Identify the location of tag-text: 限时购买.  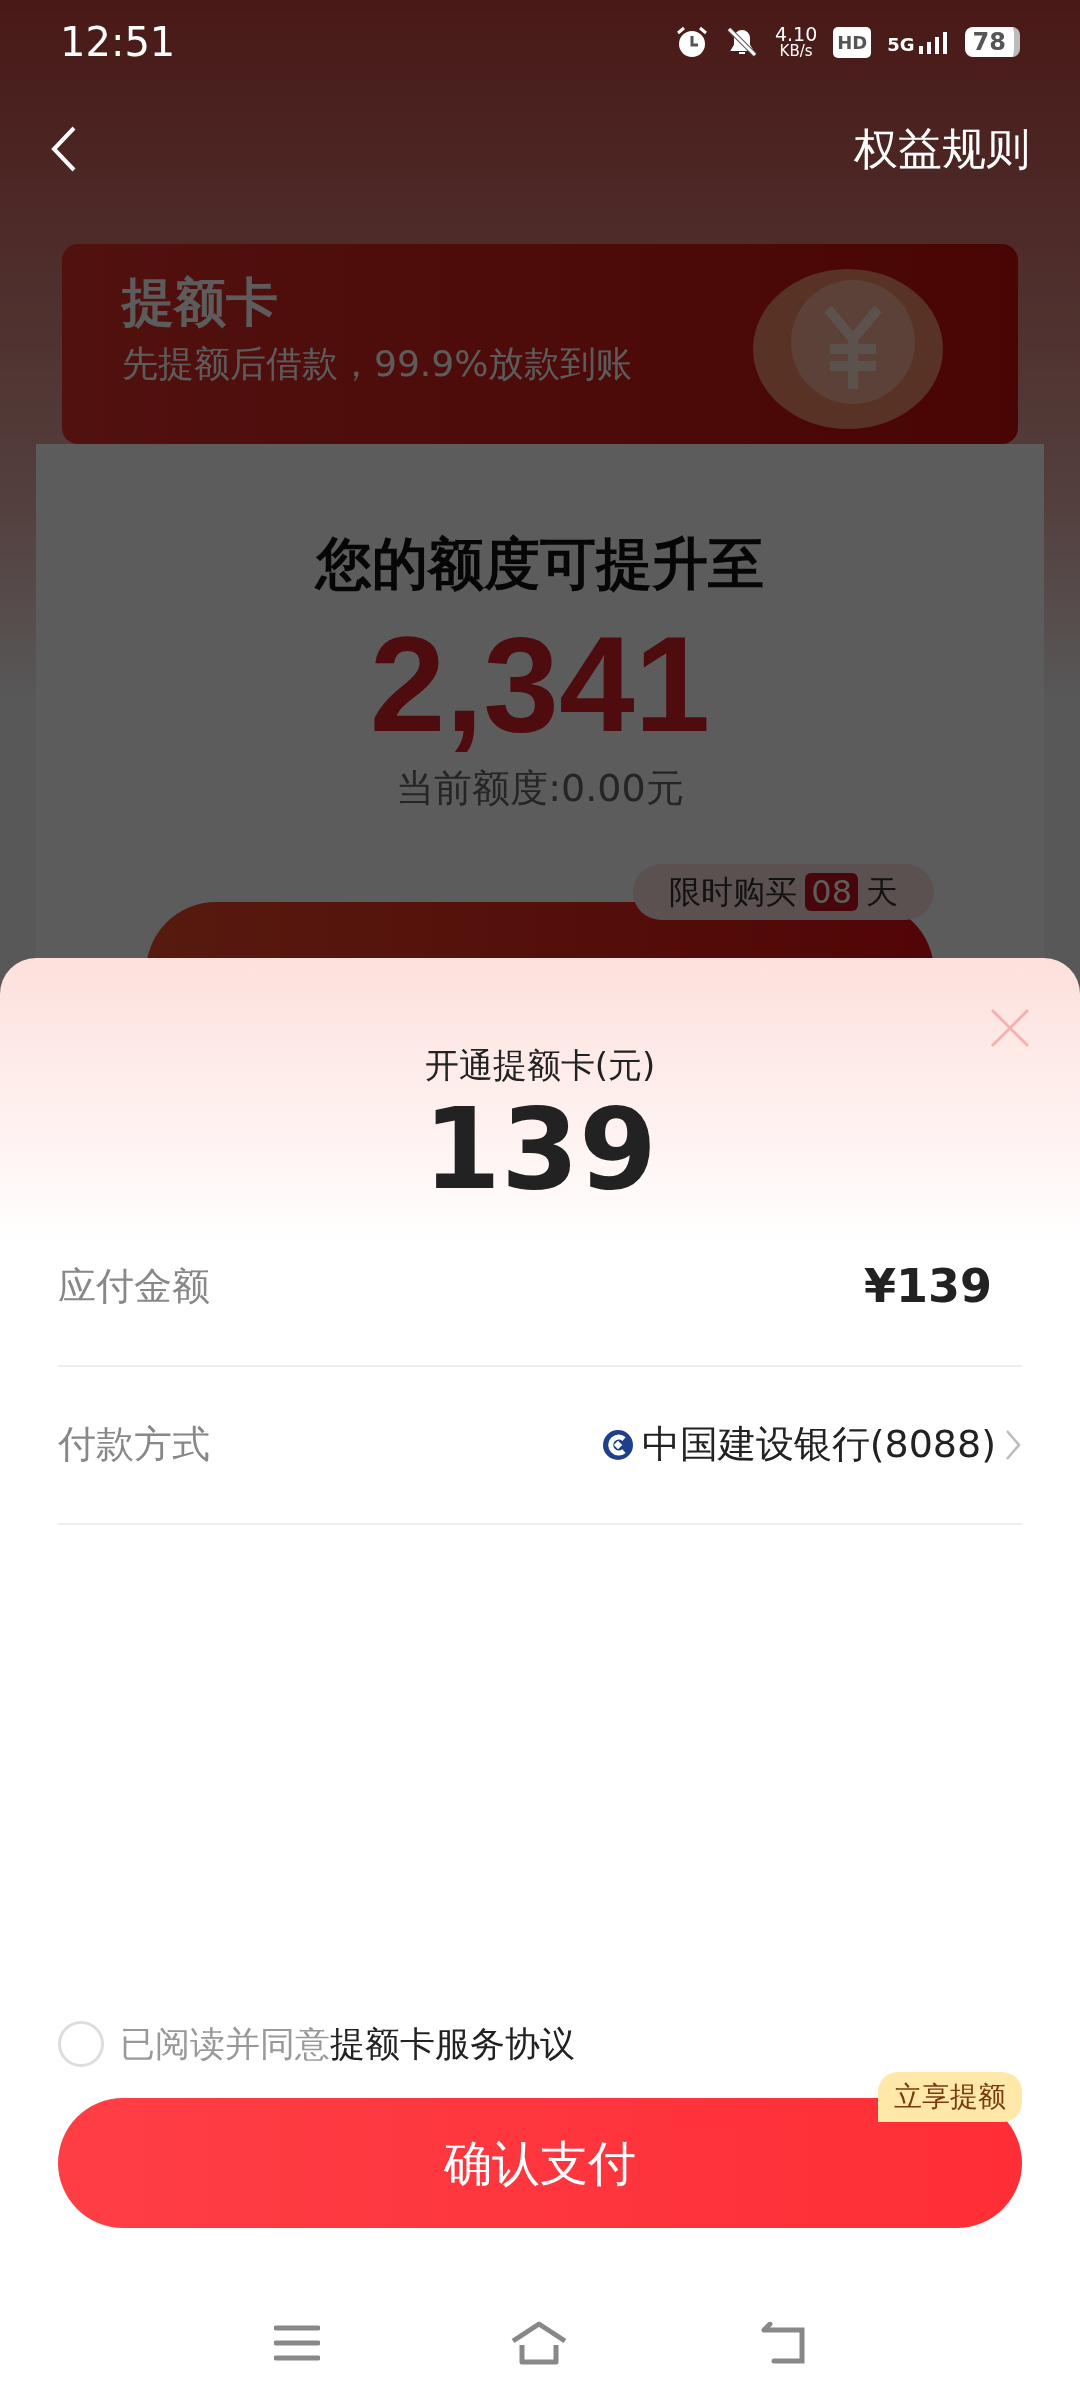
(733, 892).